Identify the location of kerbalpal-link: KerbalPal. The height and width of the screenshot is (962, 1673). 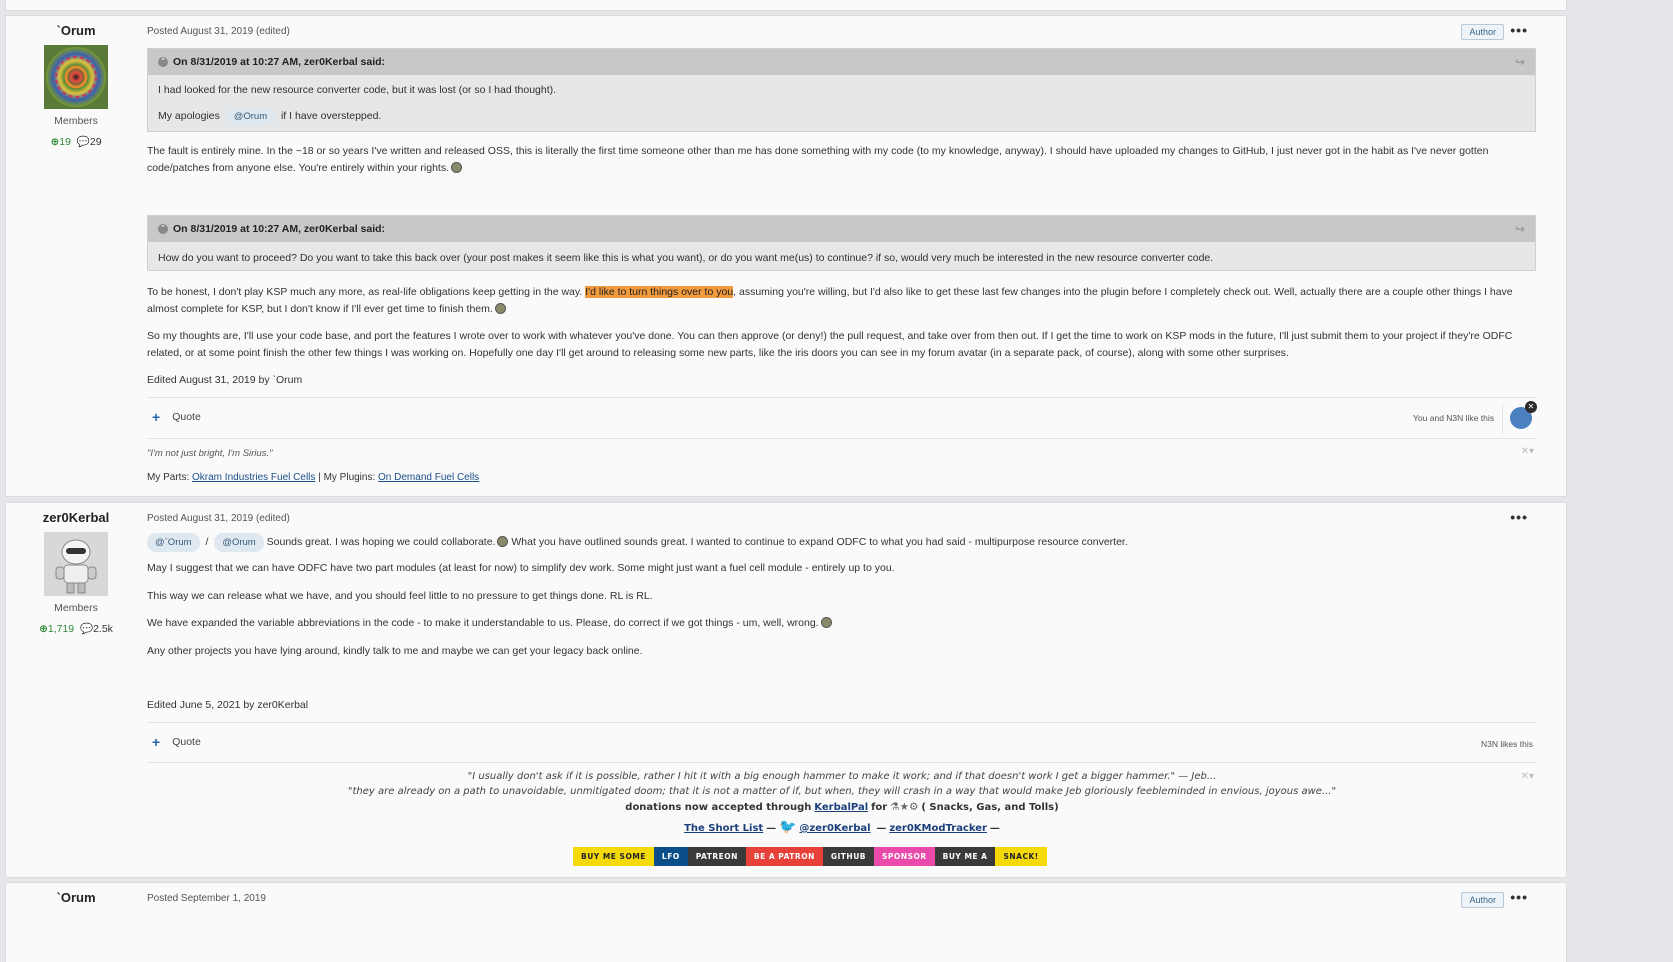
(841, 807).